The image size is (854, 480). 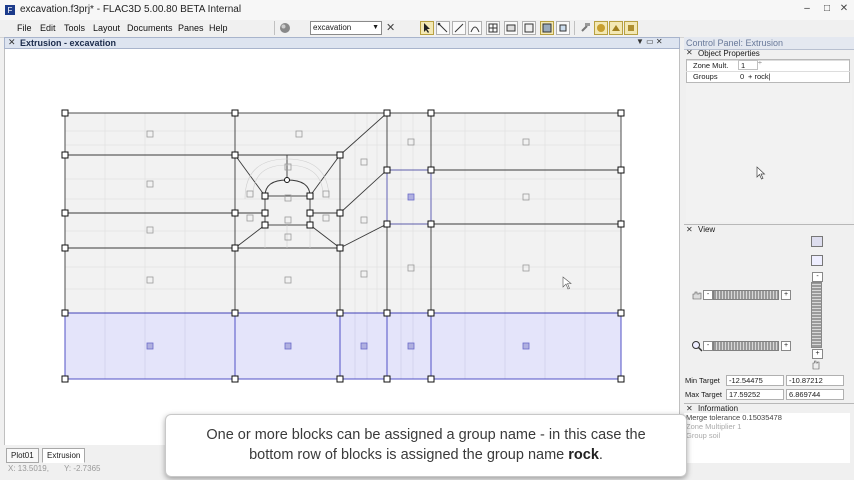 What do you see at coordinates (12, 42) in the screenshot?
I see `pane-close-icon: ✕` at bounding box center [12, 42].